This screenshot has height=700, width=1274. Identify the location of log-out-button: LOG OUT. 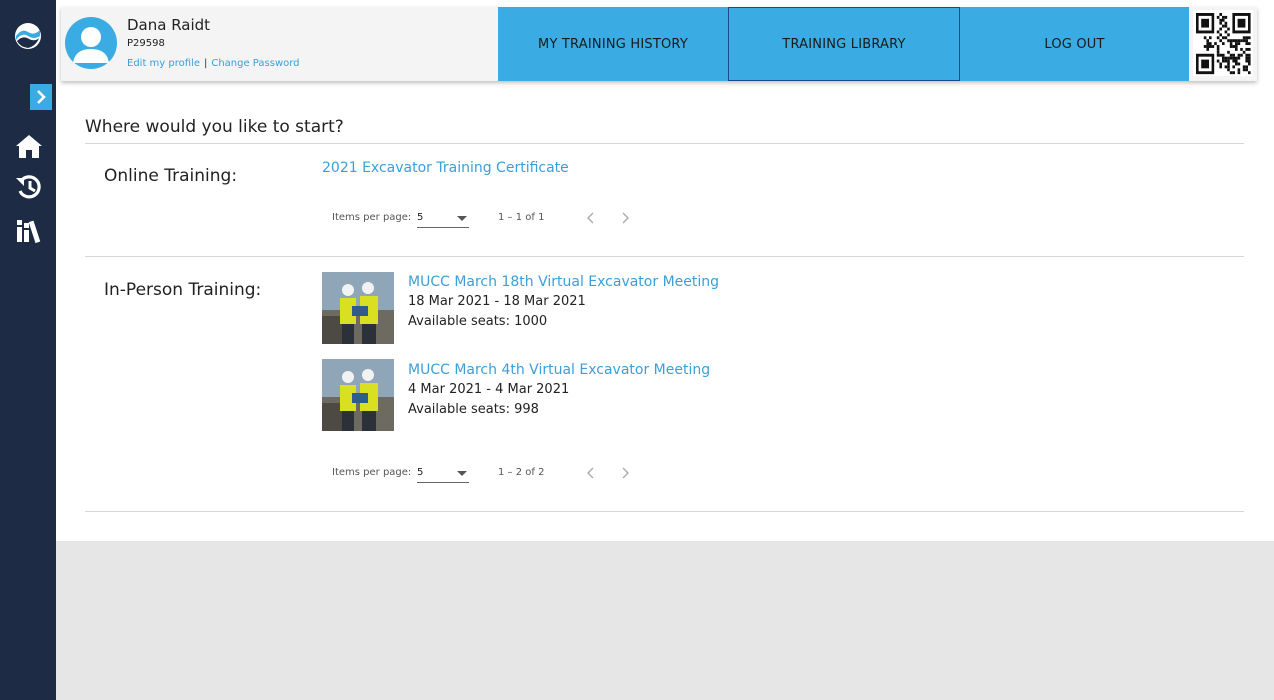
(1074, 44).